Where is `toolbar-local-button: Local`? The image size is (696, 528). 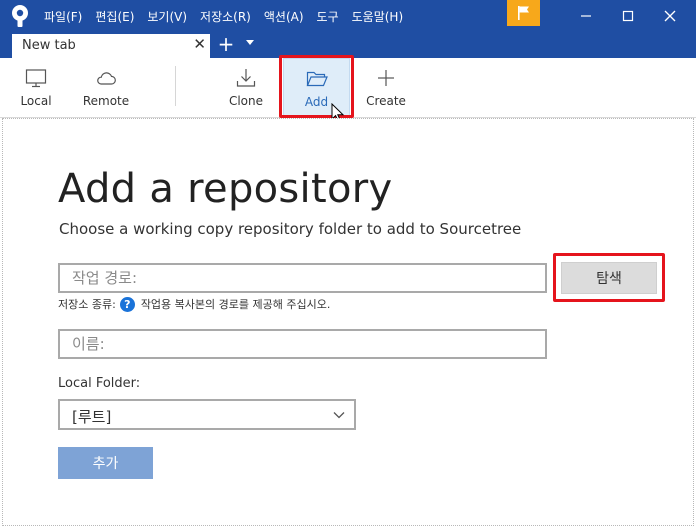
toolbar-local-button: Local is located at coordinates (36, 88).